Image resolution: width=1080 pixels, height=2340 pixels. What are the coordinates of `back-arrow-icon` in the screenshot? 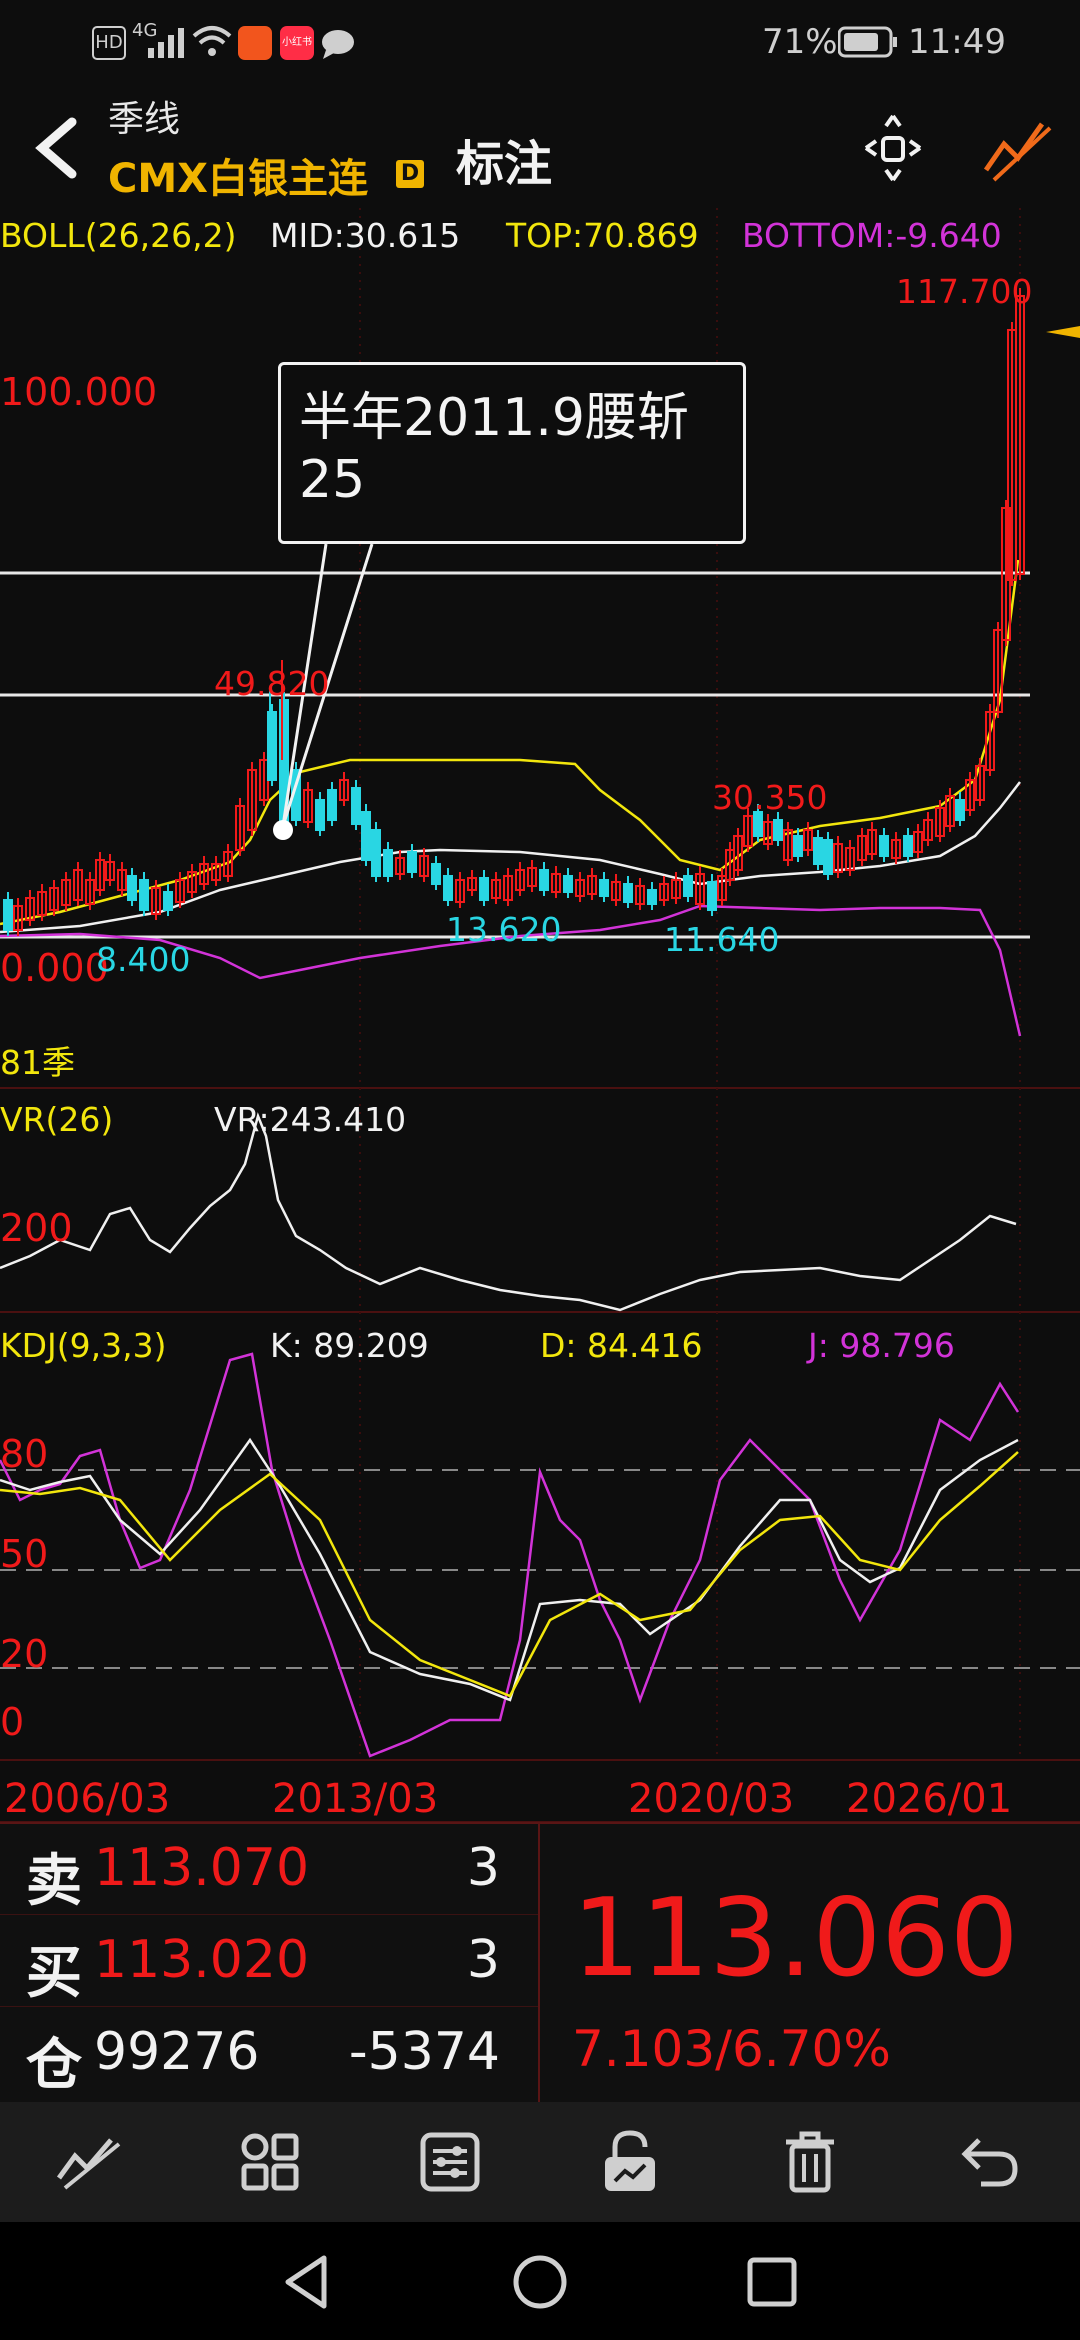 It's located at (56, 148).